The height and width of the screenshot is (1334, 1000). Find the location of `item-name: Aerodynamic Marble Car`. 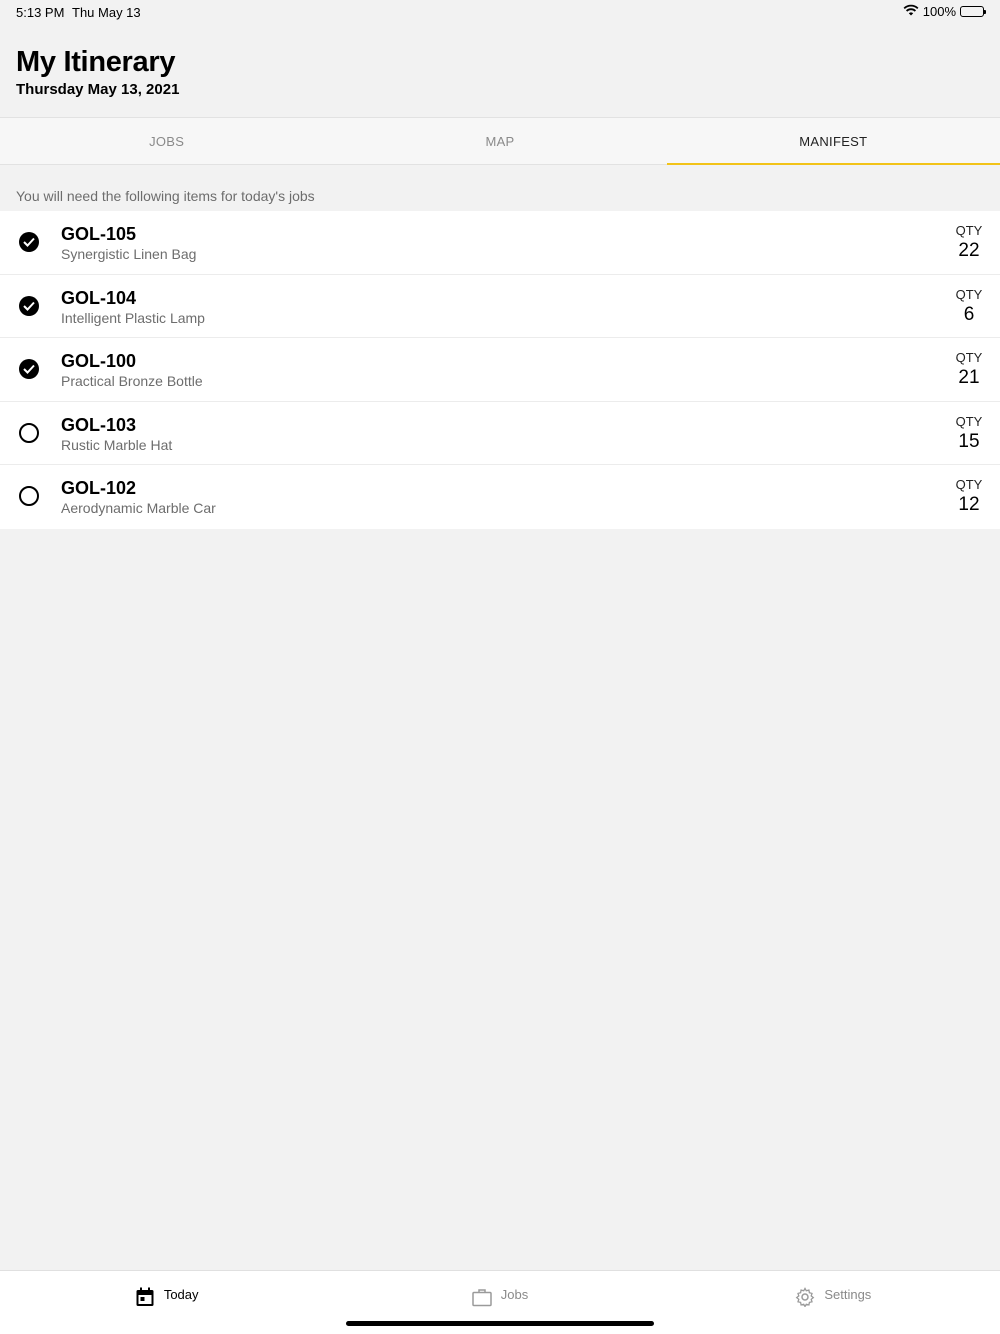

item-name: Aerodynamic Marble Car is located at coordinates (138, 508).